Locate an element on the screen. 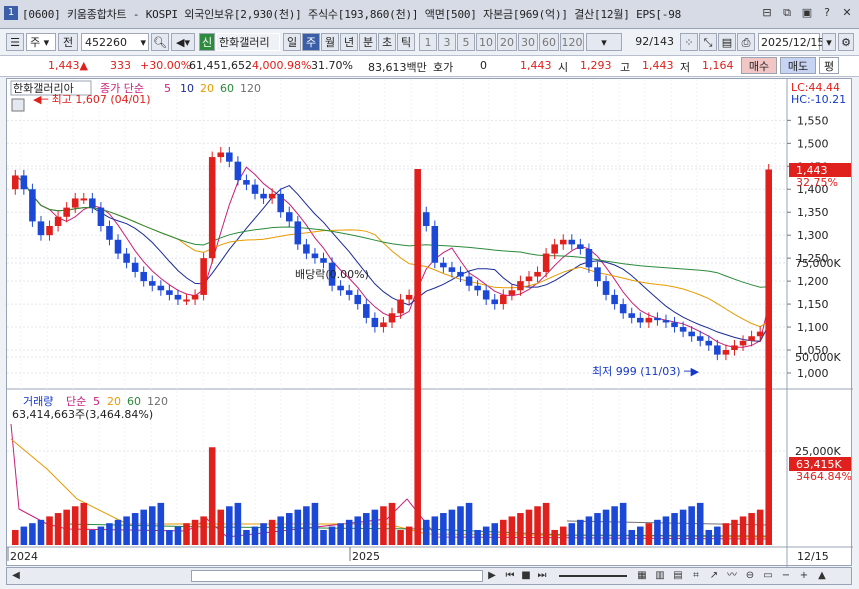 This screenshot has height=589, width=859. interval-30: 30 is located at coordinates (528, 42).